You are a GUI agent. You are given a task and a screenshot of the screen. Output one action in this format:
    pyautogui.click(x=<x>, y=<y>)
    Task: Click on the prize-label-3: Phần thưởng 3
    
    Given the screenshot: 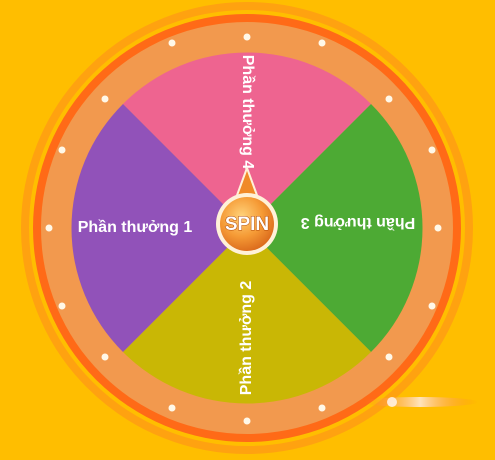 What is the action you would take?
    pyautogui.click(x=358, y=222)
    